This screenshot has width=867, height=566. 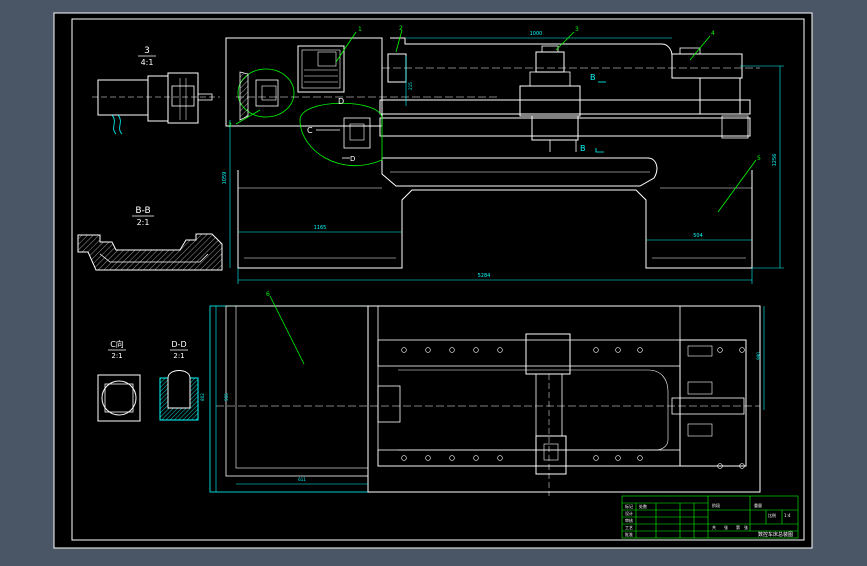 I want to click on marker-d-top: D, so click(x=341, y=101).